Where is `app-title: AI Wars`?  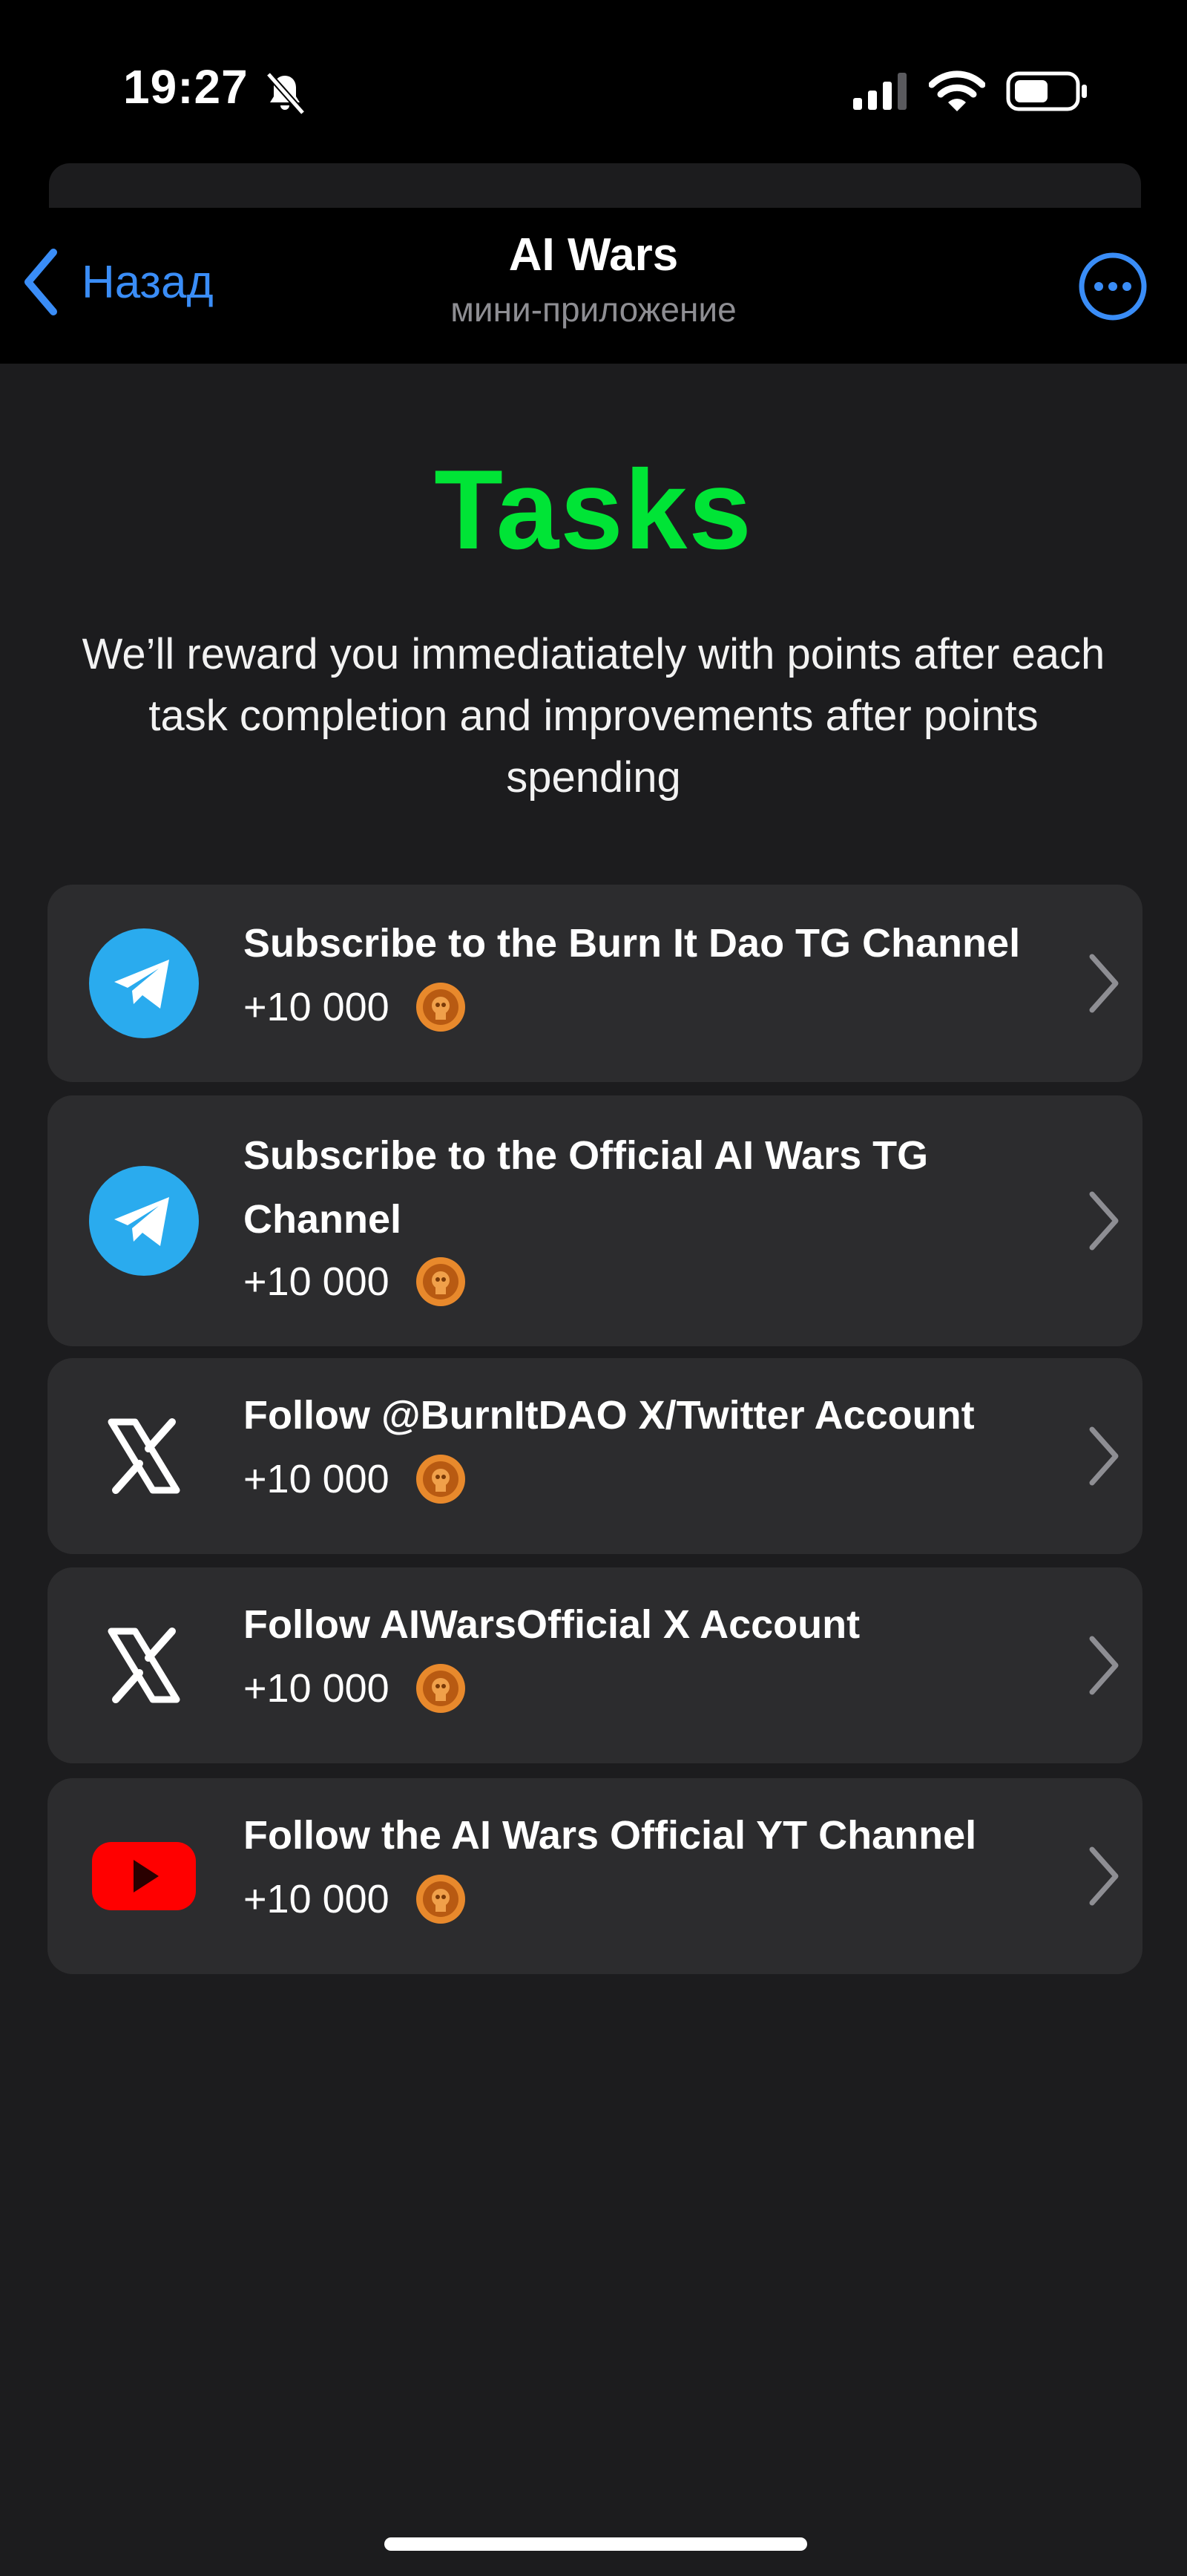 app-title: AI Wars is located at coordinates (593, 255).